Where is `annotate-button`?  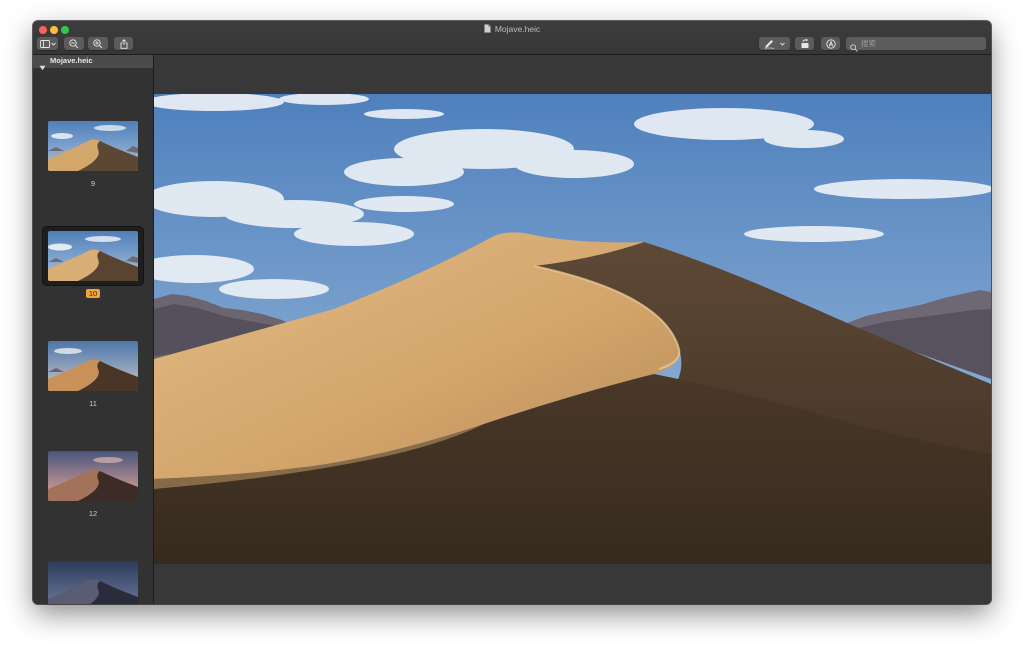 annotate-button is located at coordinates (830, 43).